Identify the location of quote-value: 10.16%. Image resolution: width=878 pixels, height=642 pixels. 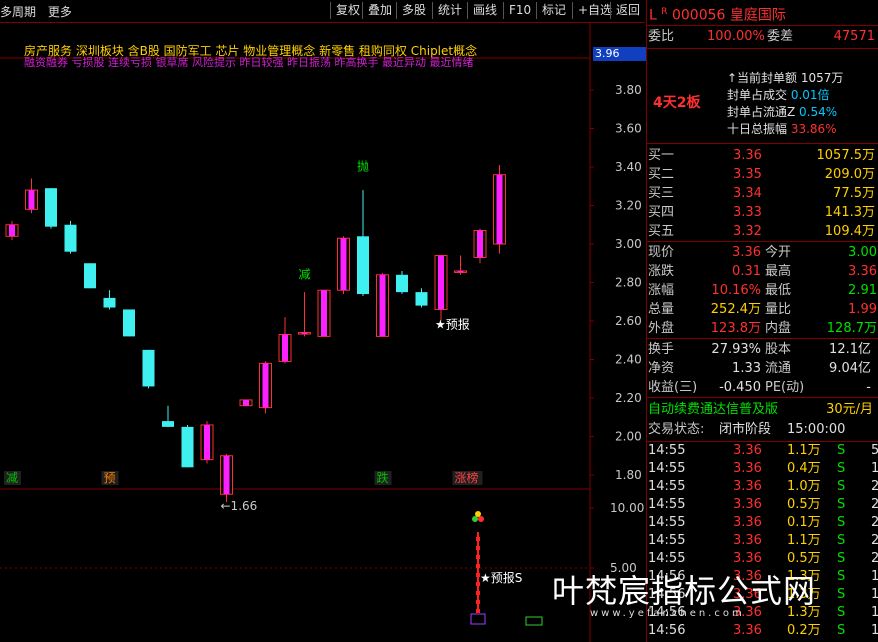
(736, 290).